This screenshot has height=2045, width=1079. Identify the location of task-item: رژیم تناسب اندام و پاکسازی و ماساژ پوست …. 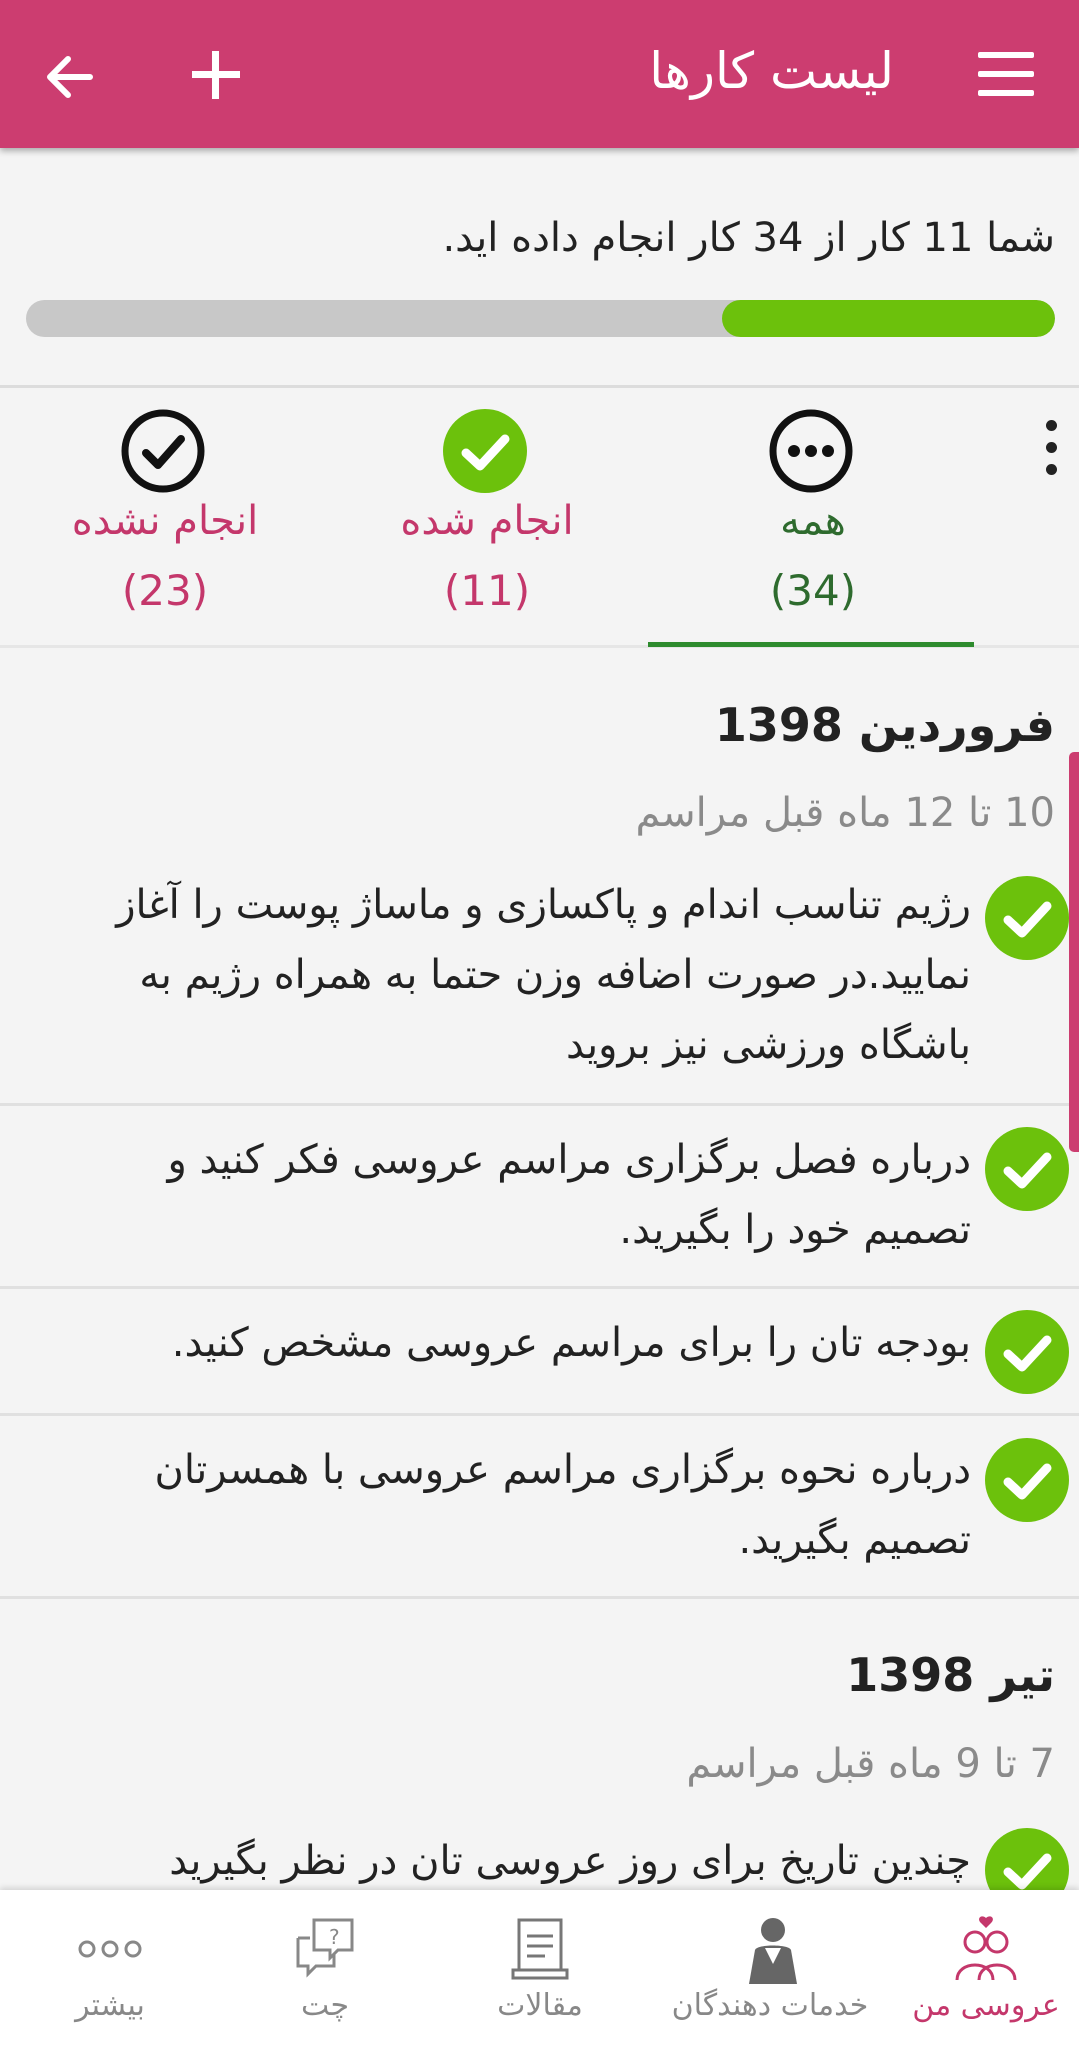
(539, 985).